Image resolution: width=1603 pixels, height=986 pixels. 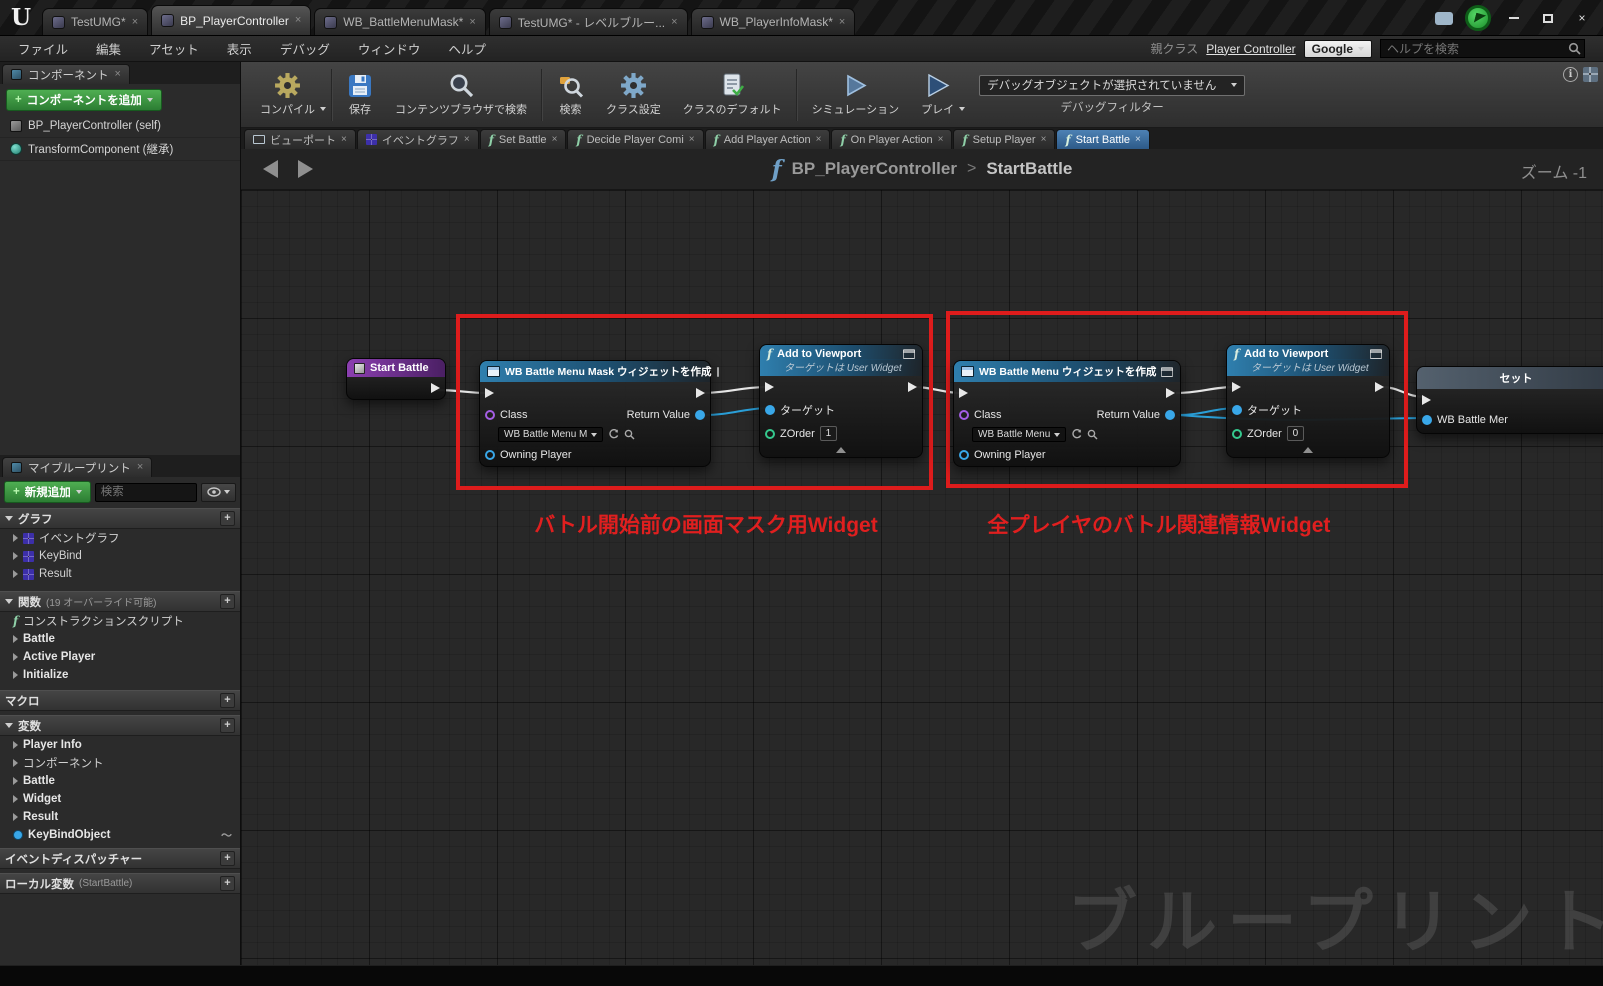 I want to click on collapse-icon, so click(x=1308, y=450).